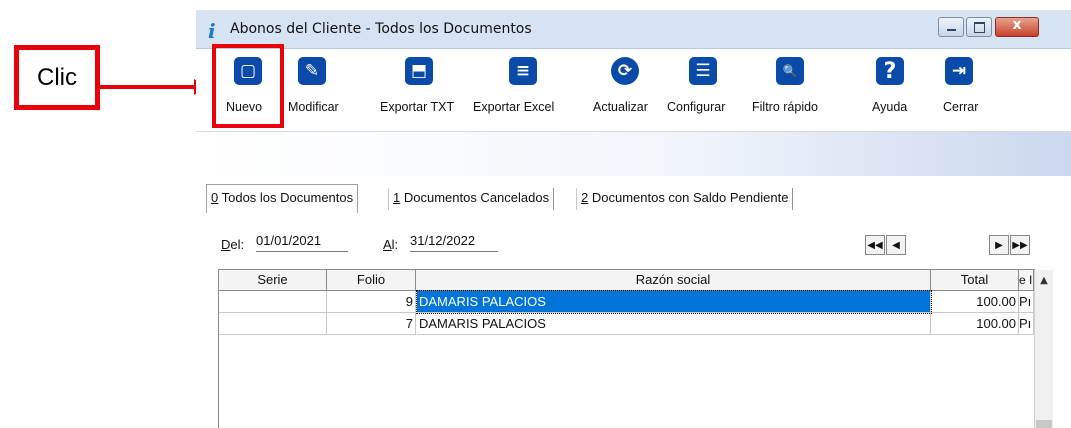 This screenshot has width=1071, height=428. I want to click on export-excel-icon: ≡, so click(523, 71).